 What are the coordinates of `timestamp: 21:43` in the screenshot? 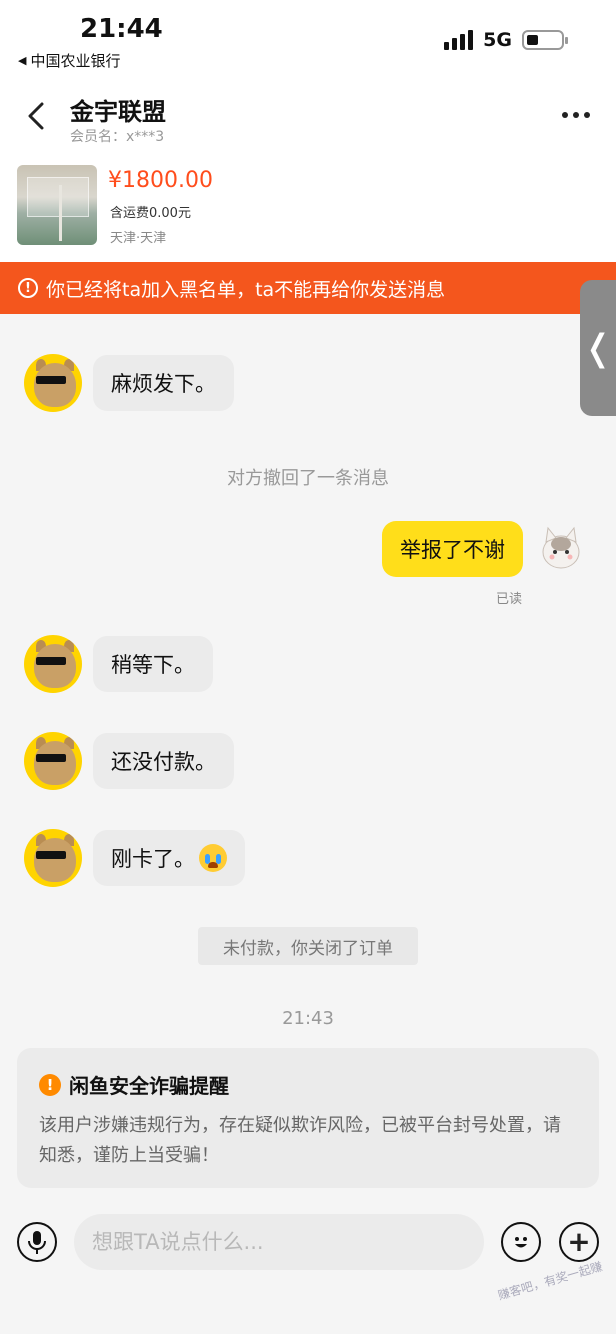 It's located at (308, 1018).